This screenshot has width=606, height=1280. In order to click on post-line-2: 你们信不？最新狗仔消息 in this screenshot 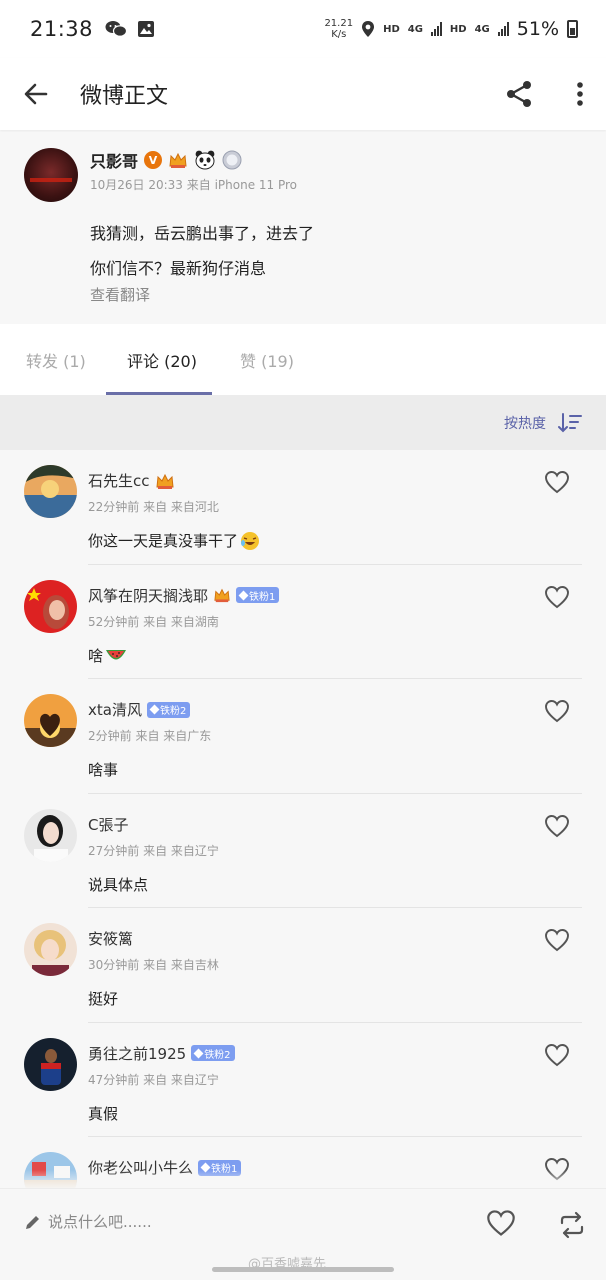, I will do `click(178, 268)`.